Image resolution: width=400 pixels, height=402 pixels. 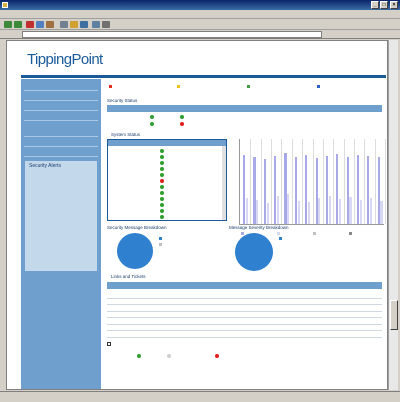 What do you see at coordinates (224, 183) in the screenshot?
I see `panel-scrollbar` at bounding box center [224, 183].